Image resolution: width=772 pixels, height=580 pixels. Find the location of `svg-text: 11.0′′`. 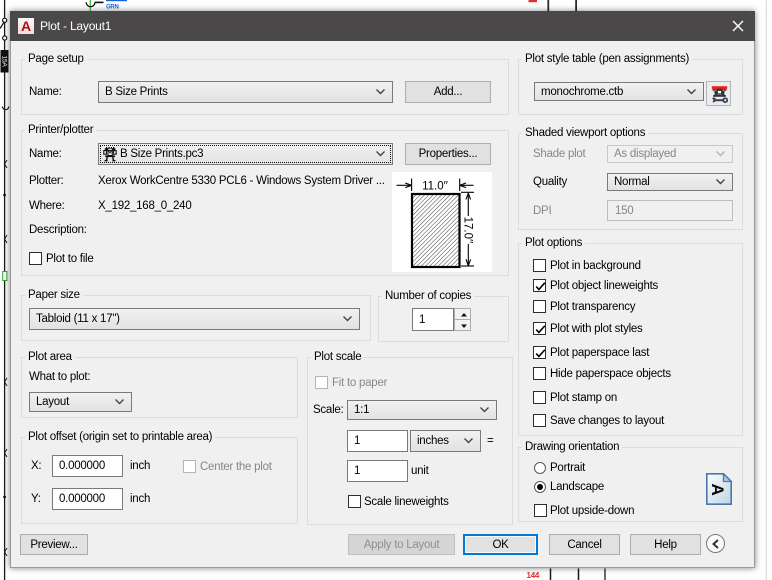

svg-text: 11.0′′ is located at coordinates (435, 187).